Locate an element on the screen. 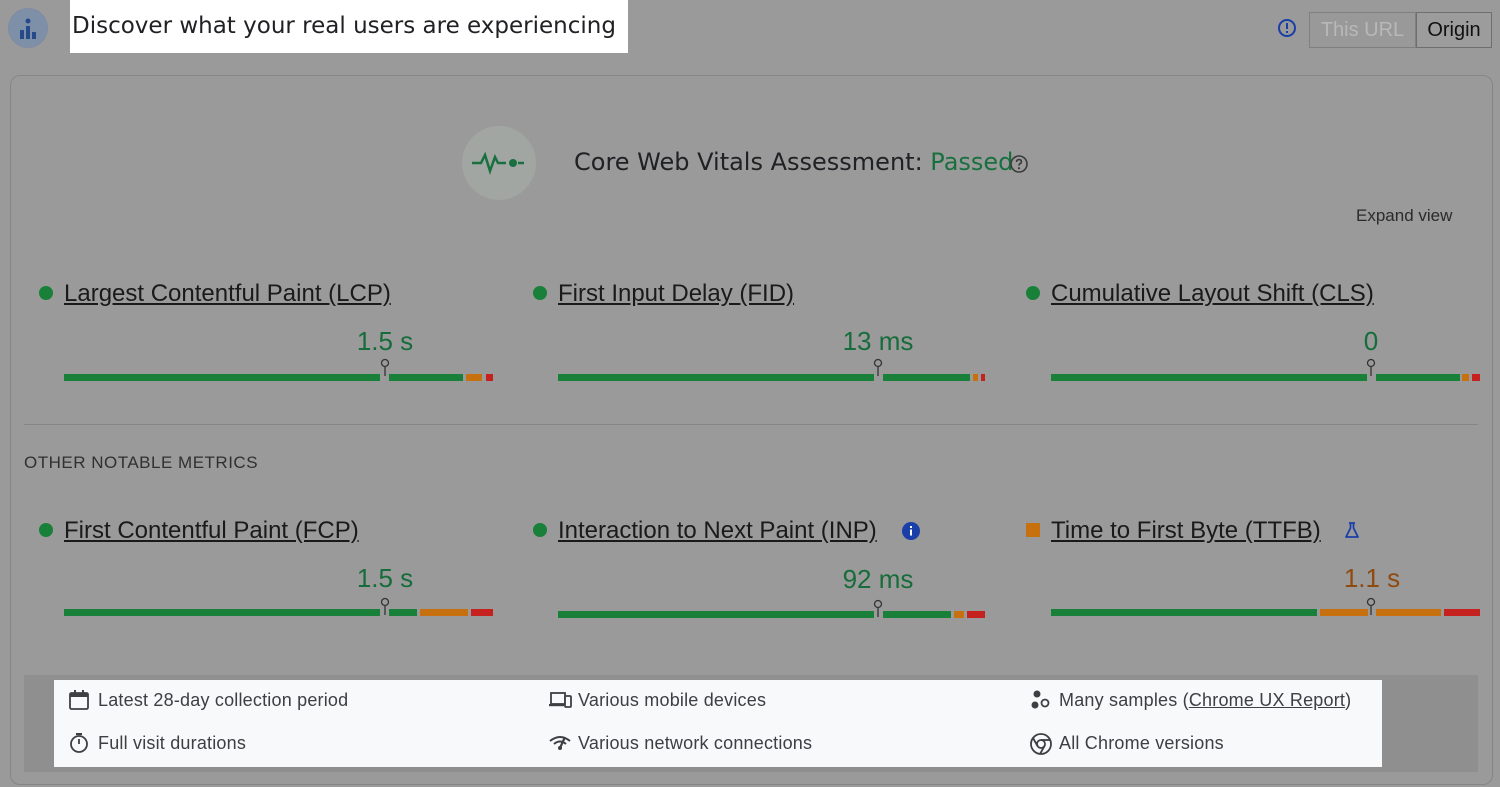  stopwatch-icon is located at coordinates (79, 743).